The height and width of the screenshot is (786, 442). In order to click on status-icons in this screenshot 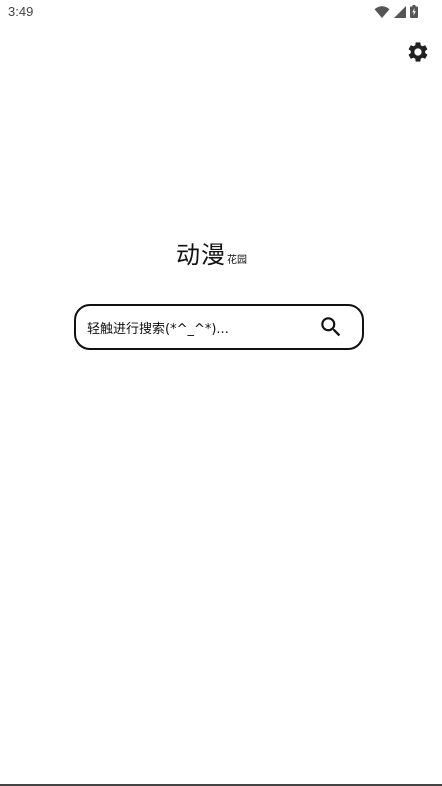, I will do `click(396, 11)`.